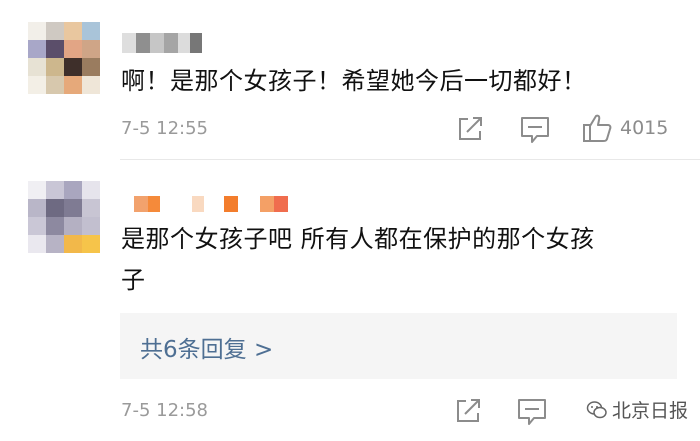 This screenshot has width=700, height=441. Describe the element at coordinates (164, 410) in the screenshot. I see `comment-timestamp: 7-5 12:58` at that location.